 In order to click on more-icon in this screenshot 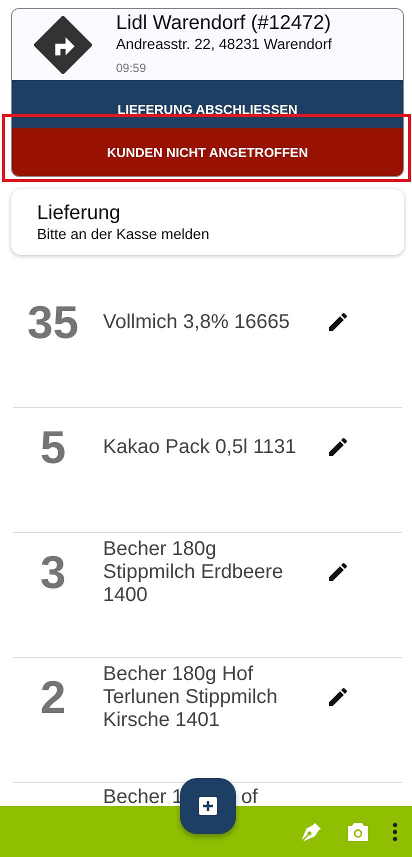, I will do `click(395, 832)`.